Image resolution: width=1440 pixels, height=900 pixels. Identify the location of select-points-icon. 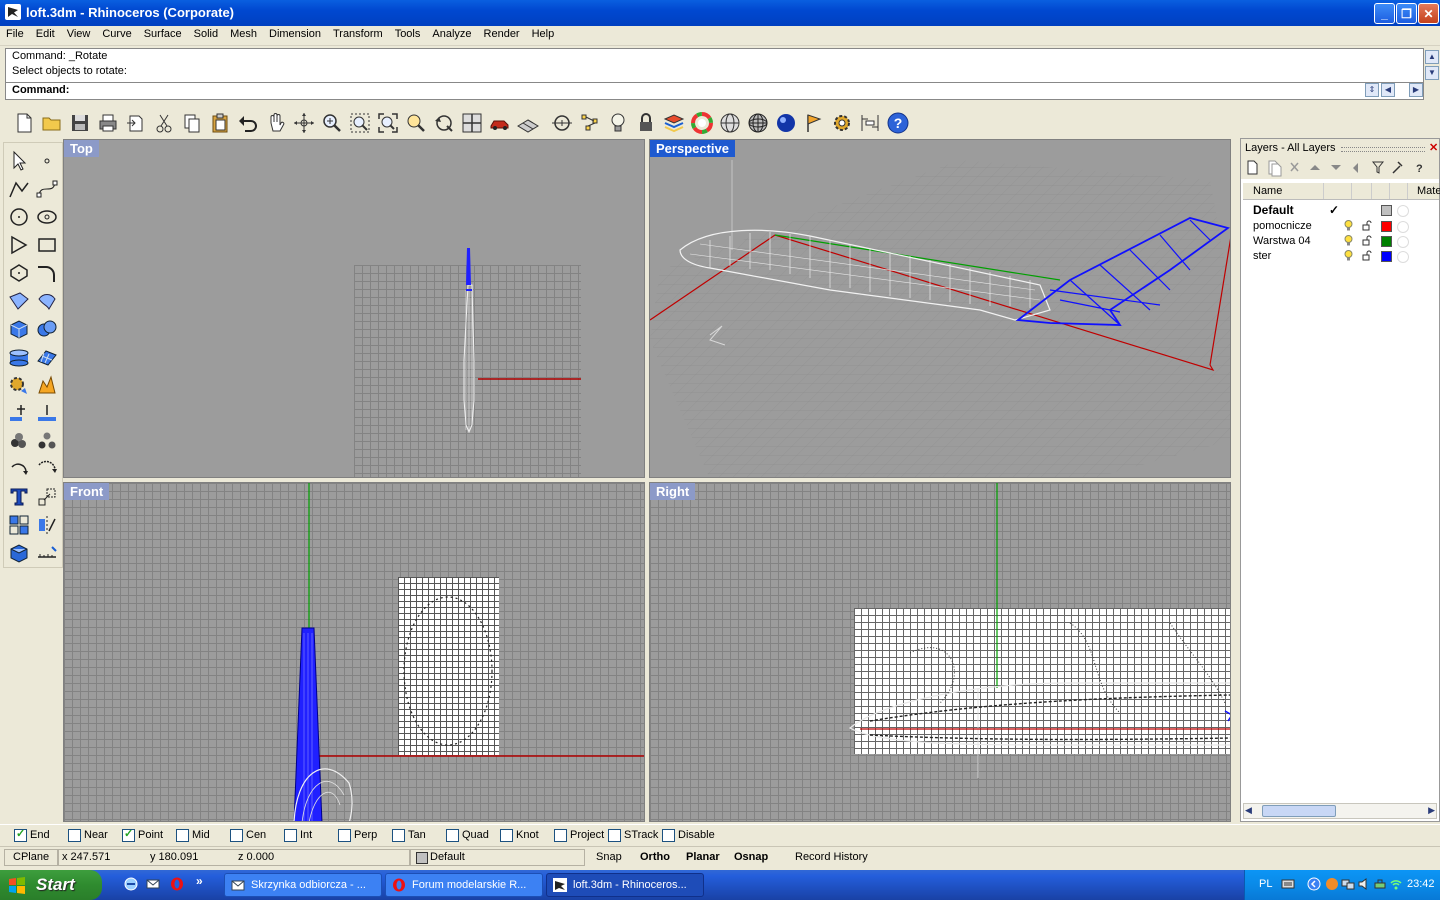
(590, 123).